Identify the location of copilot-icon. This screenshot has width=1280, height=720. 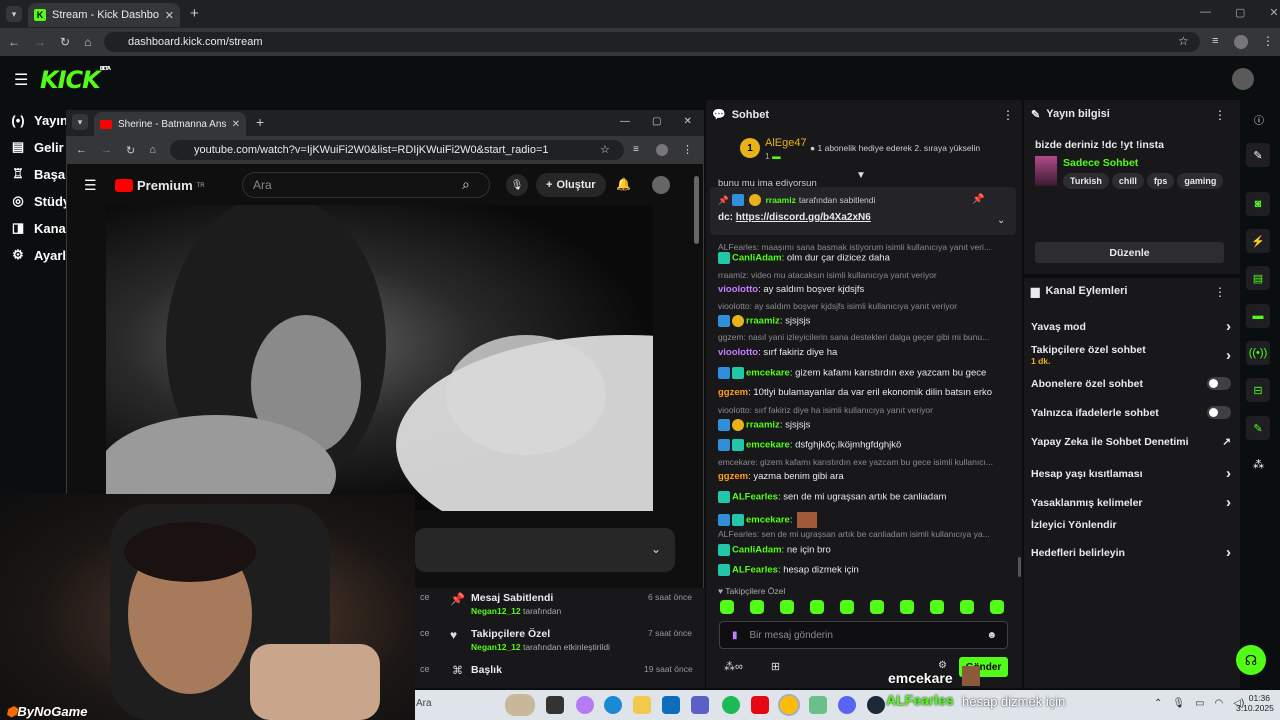
(585, 705).